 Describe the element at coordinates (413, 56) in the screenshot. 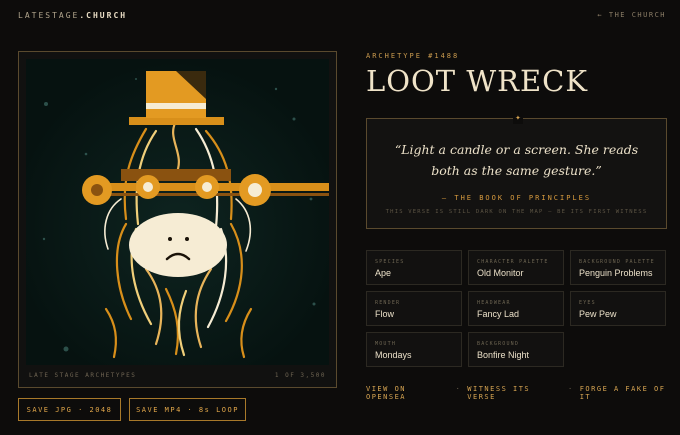

I see `archetype-number: ARCHETYPE #1488` at that location.